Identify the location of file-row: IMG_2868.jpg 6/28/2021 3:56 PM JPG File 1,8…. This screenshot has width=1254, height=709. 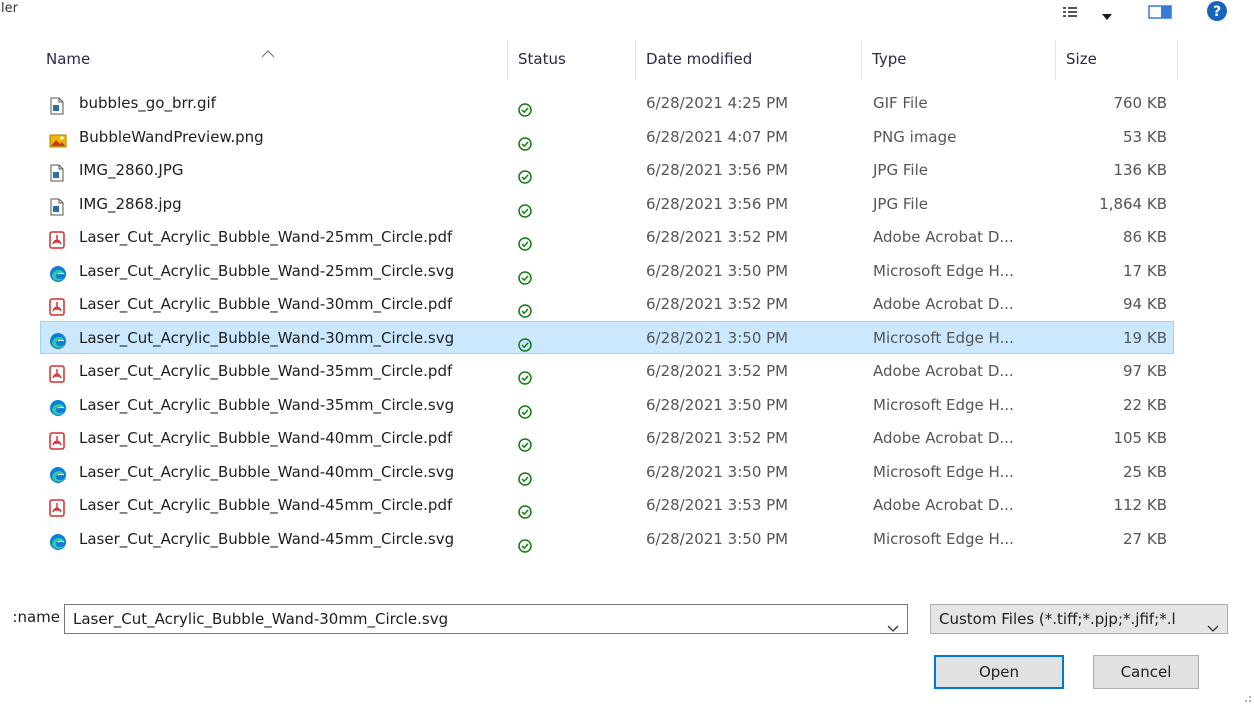
(607, 204).